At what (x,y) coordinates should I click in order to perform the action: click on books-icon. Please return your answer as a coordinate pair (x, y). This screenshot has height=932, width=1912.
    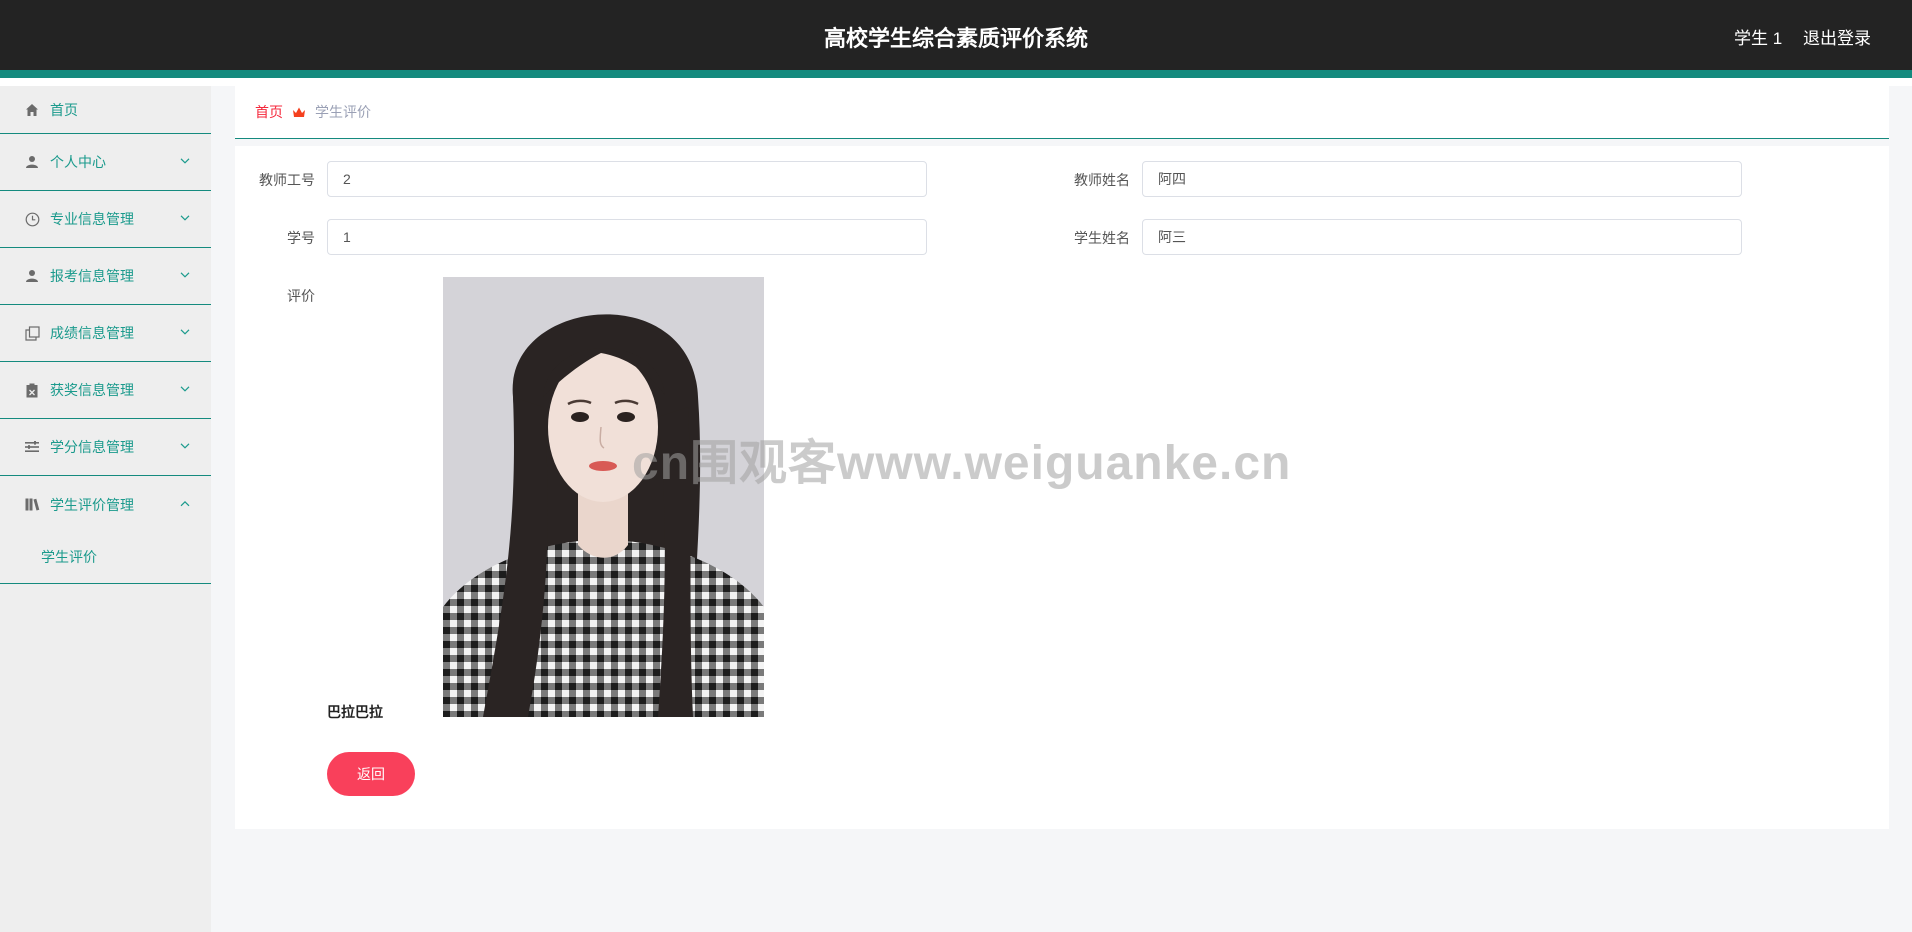
    Looking at the image, I should click on (32, 505).